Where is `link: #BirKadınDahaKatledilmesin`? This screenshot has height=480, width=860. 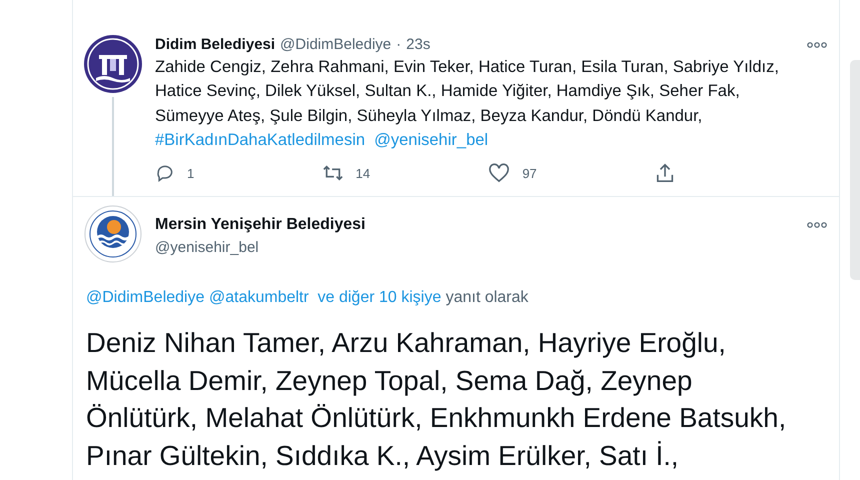
link: #BirKadınDahaKatledilmesin is located at coordinates (260, 139).